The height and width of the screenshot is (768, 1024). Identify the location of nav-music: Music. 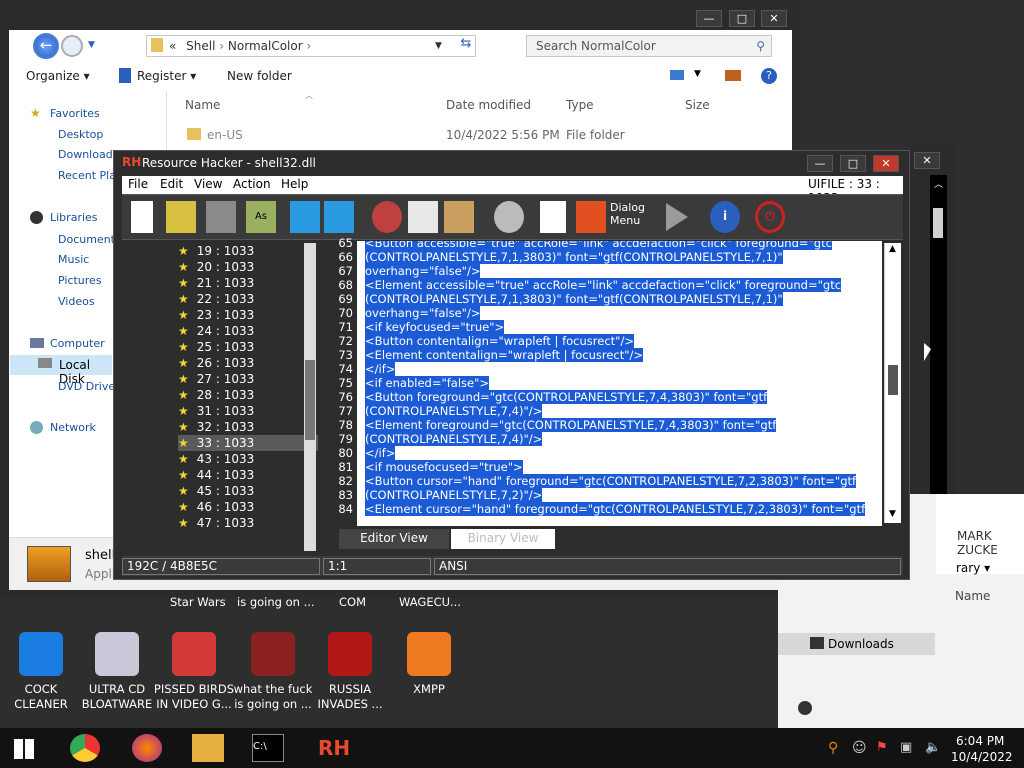
(73, 259).